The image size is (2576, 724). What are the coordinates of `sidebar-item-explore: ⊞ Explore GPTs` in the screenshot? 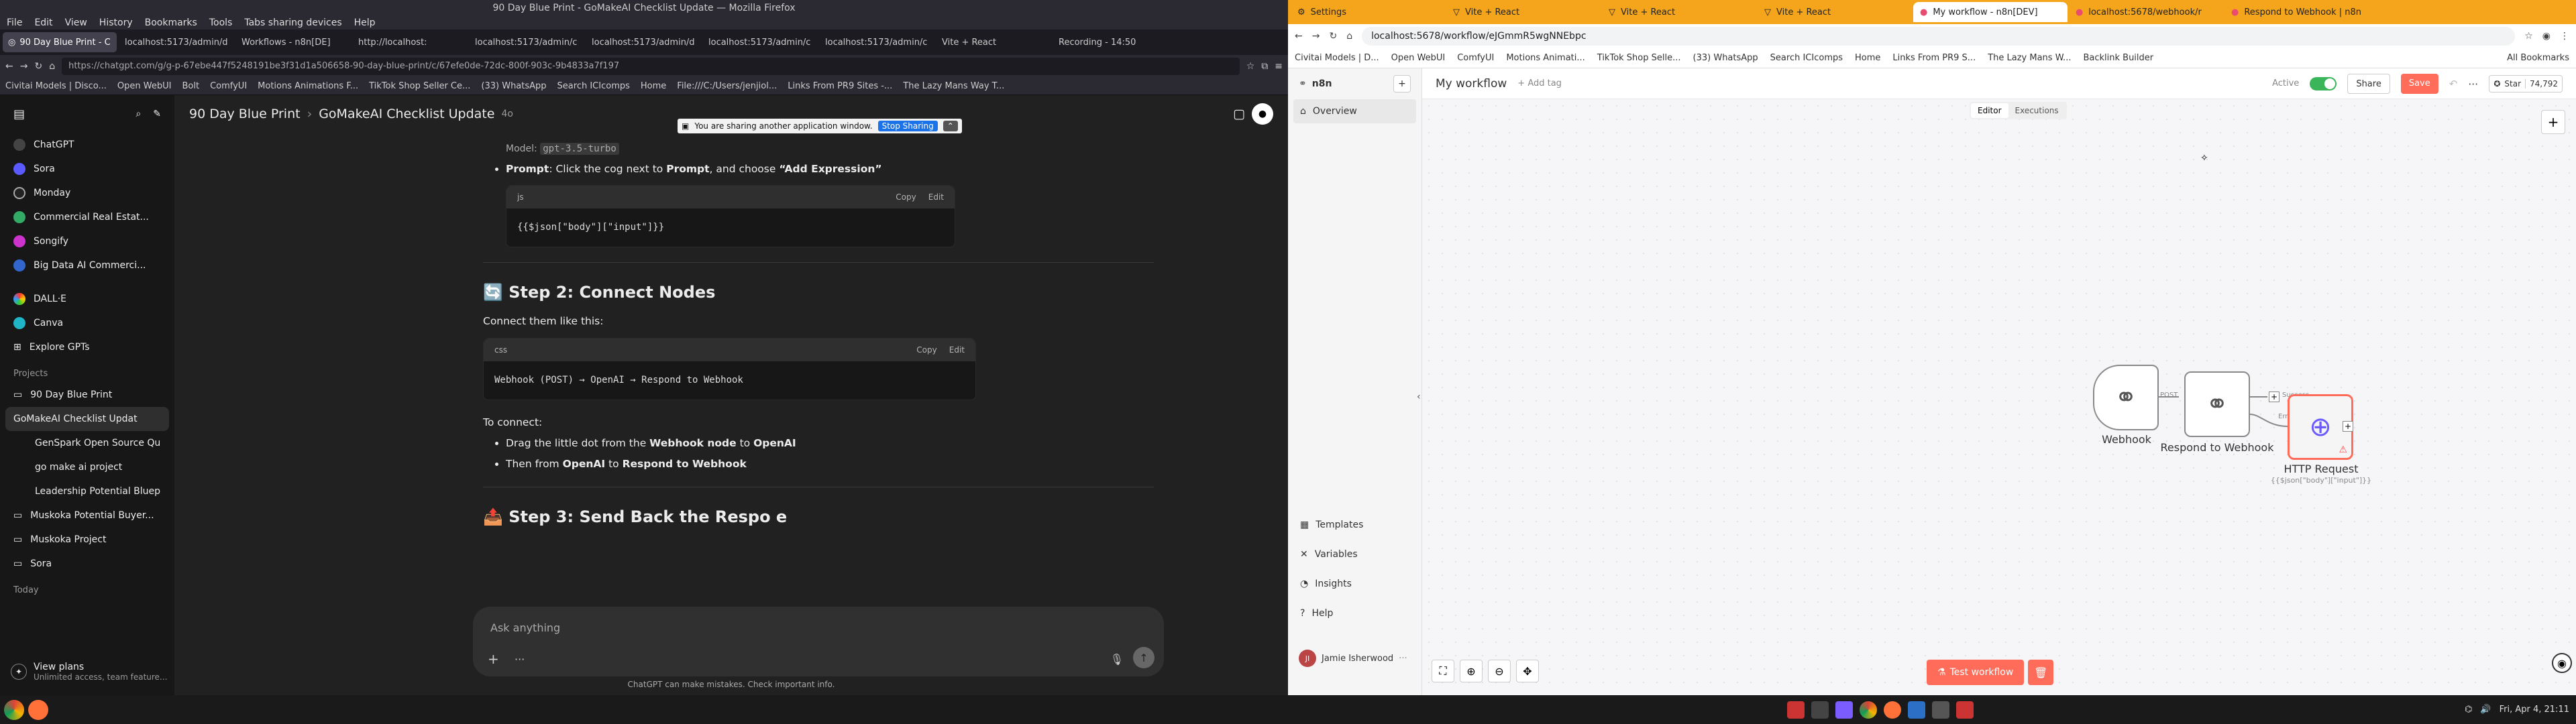 It's located at (87, 347).